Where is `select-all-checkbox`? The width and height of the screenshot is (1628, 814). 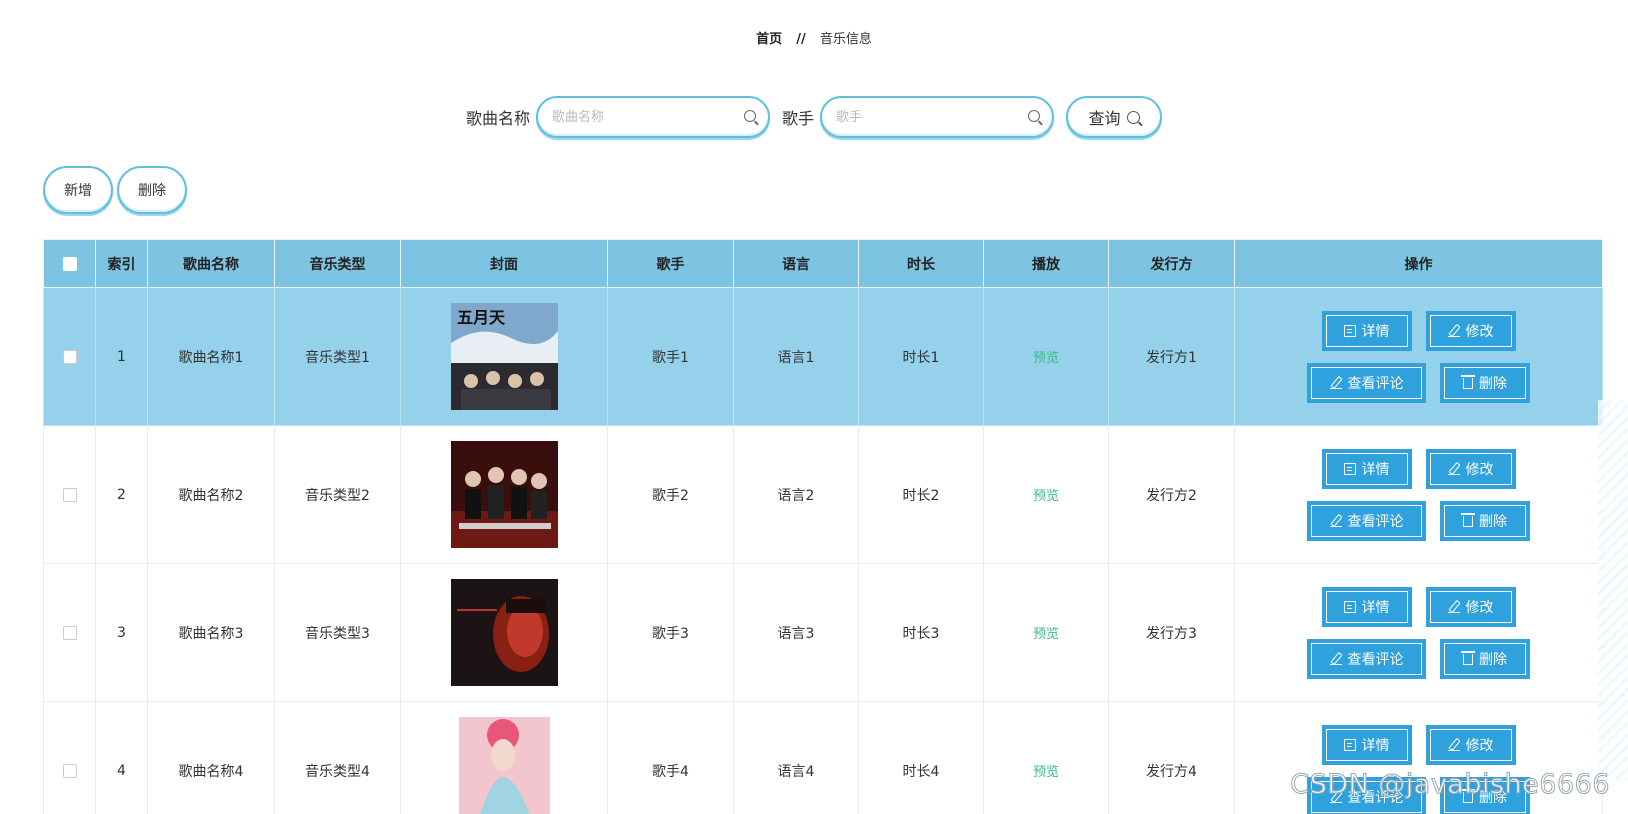 select-all-checkbox is located at coordinates (69, 263).